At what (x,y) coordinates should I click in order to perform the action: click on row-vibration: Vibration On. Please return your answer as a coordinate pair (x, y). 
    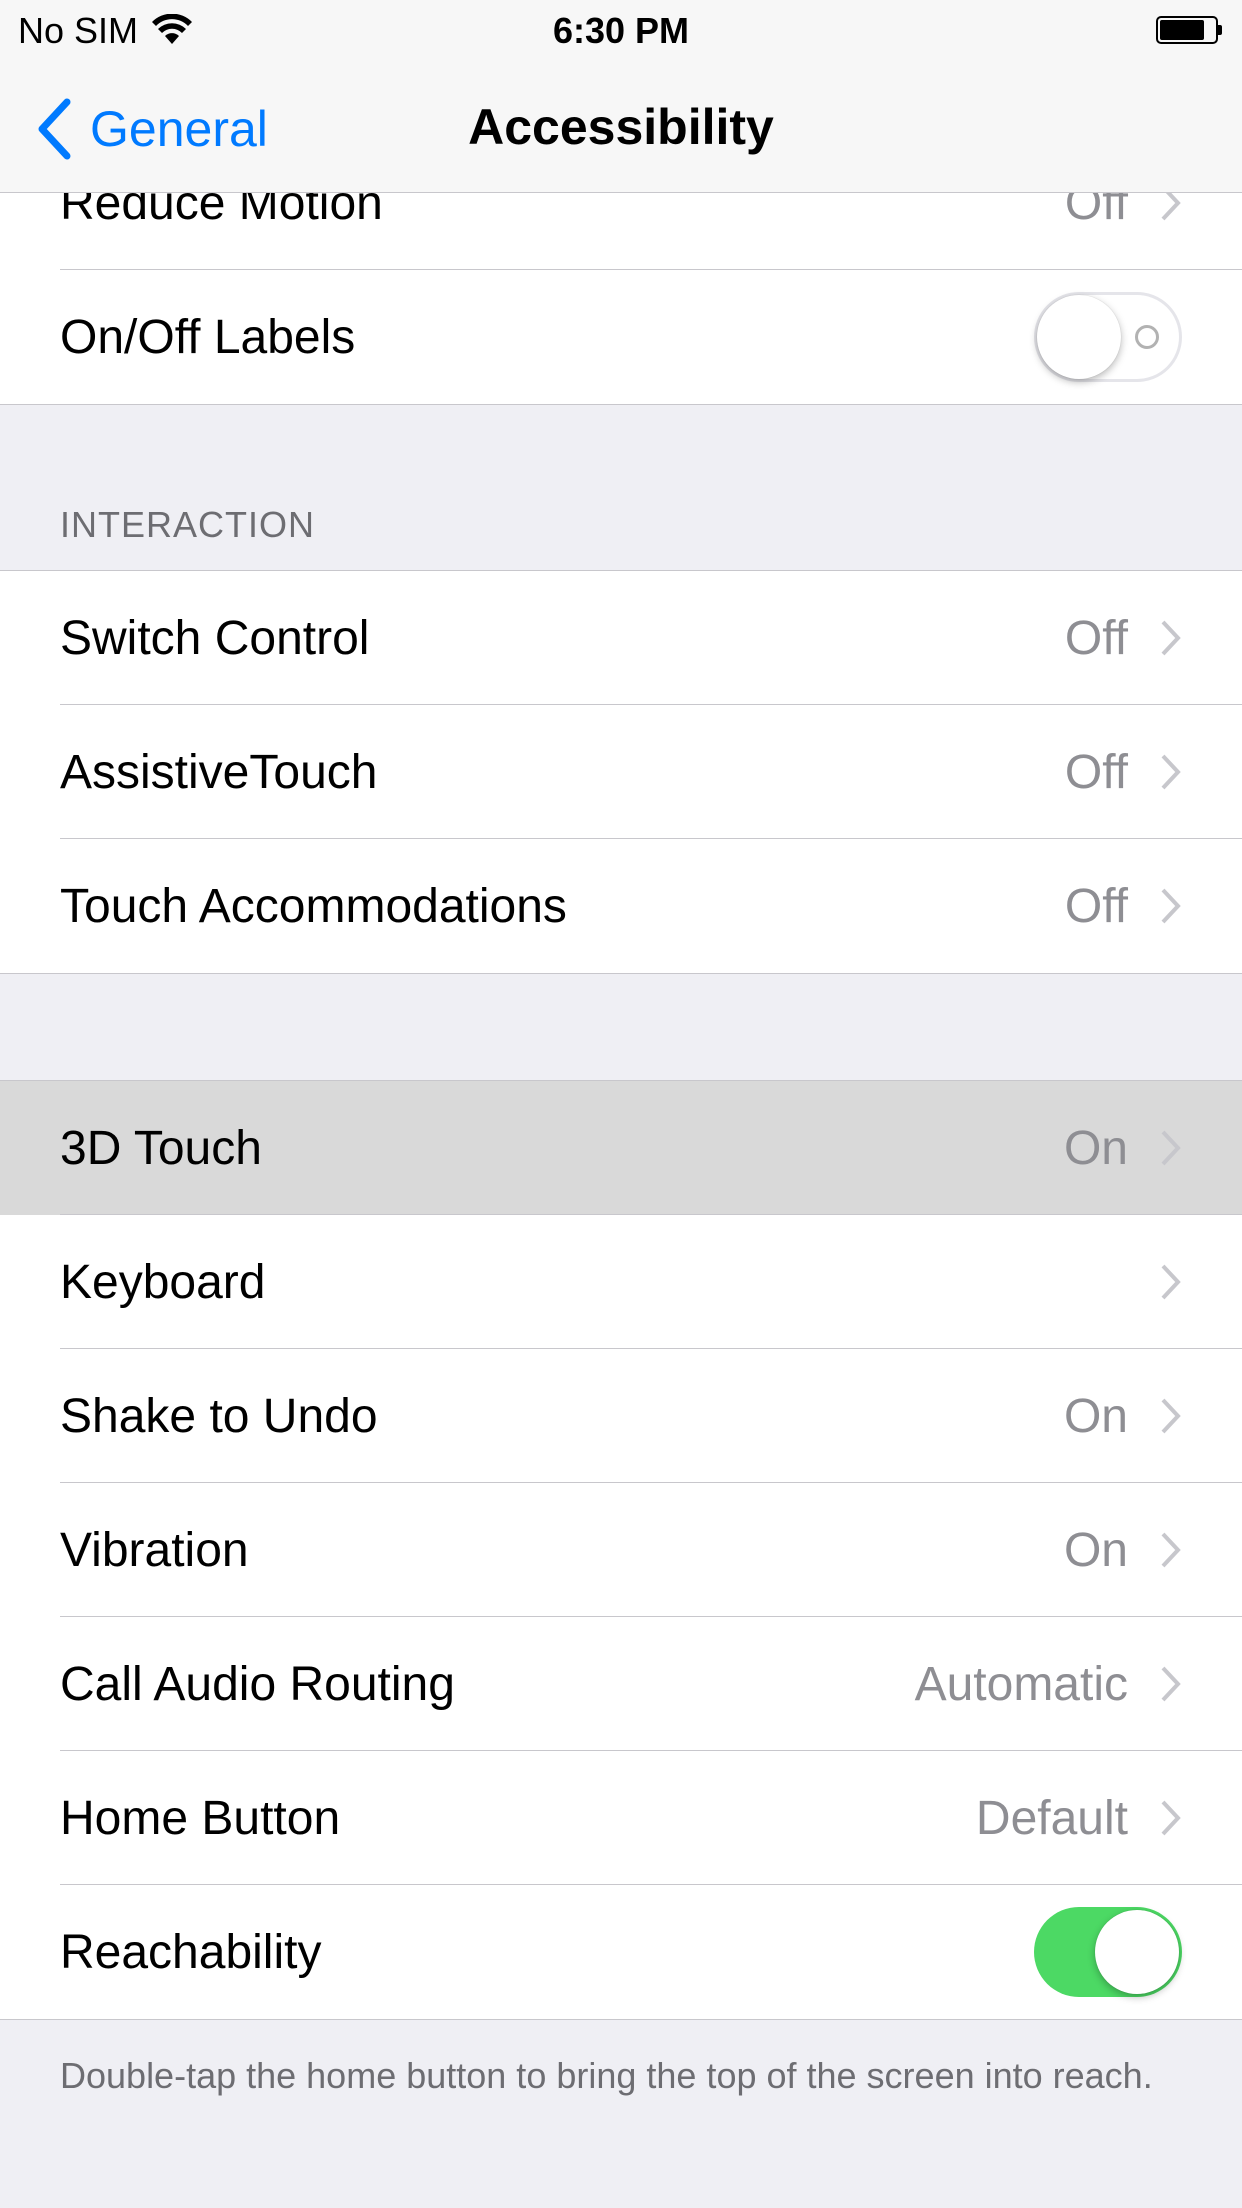
    Looking at the image, I should click on (621, 1550).